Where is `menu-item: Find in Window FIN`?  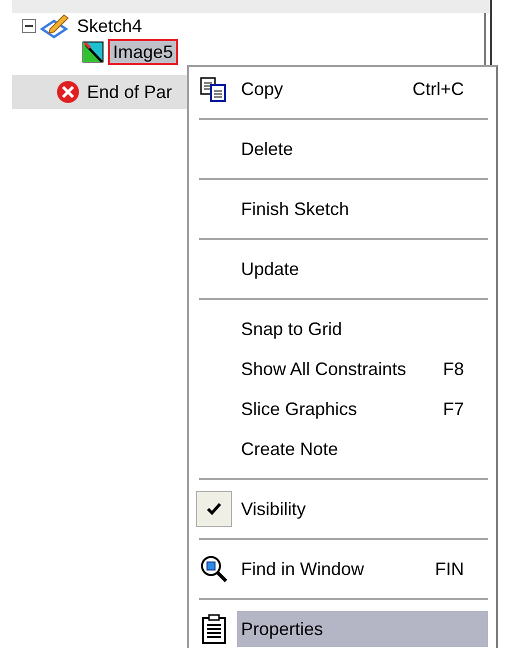 menu-item: Find in Window FIN is located at coordinates (362, 569).